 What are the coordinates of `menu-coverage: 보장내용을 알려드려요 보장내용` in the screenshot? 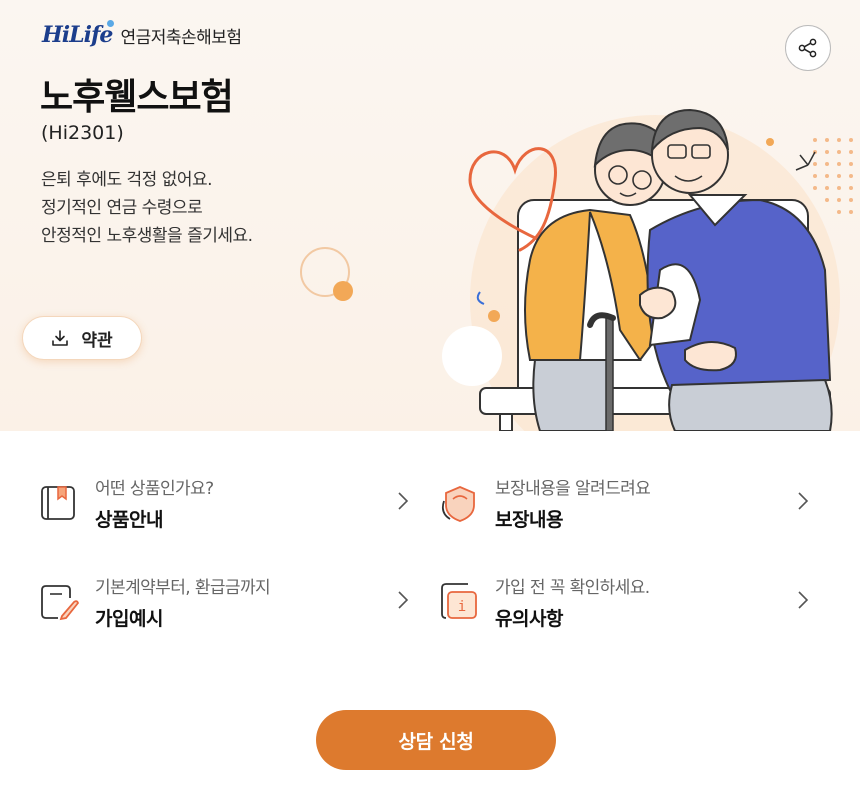 It's located at (625, 503).